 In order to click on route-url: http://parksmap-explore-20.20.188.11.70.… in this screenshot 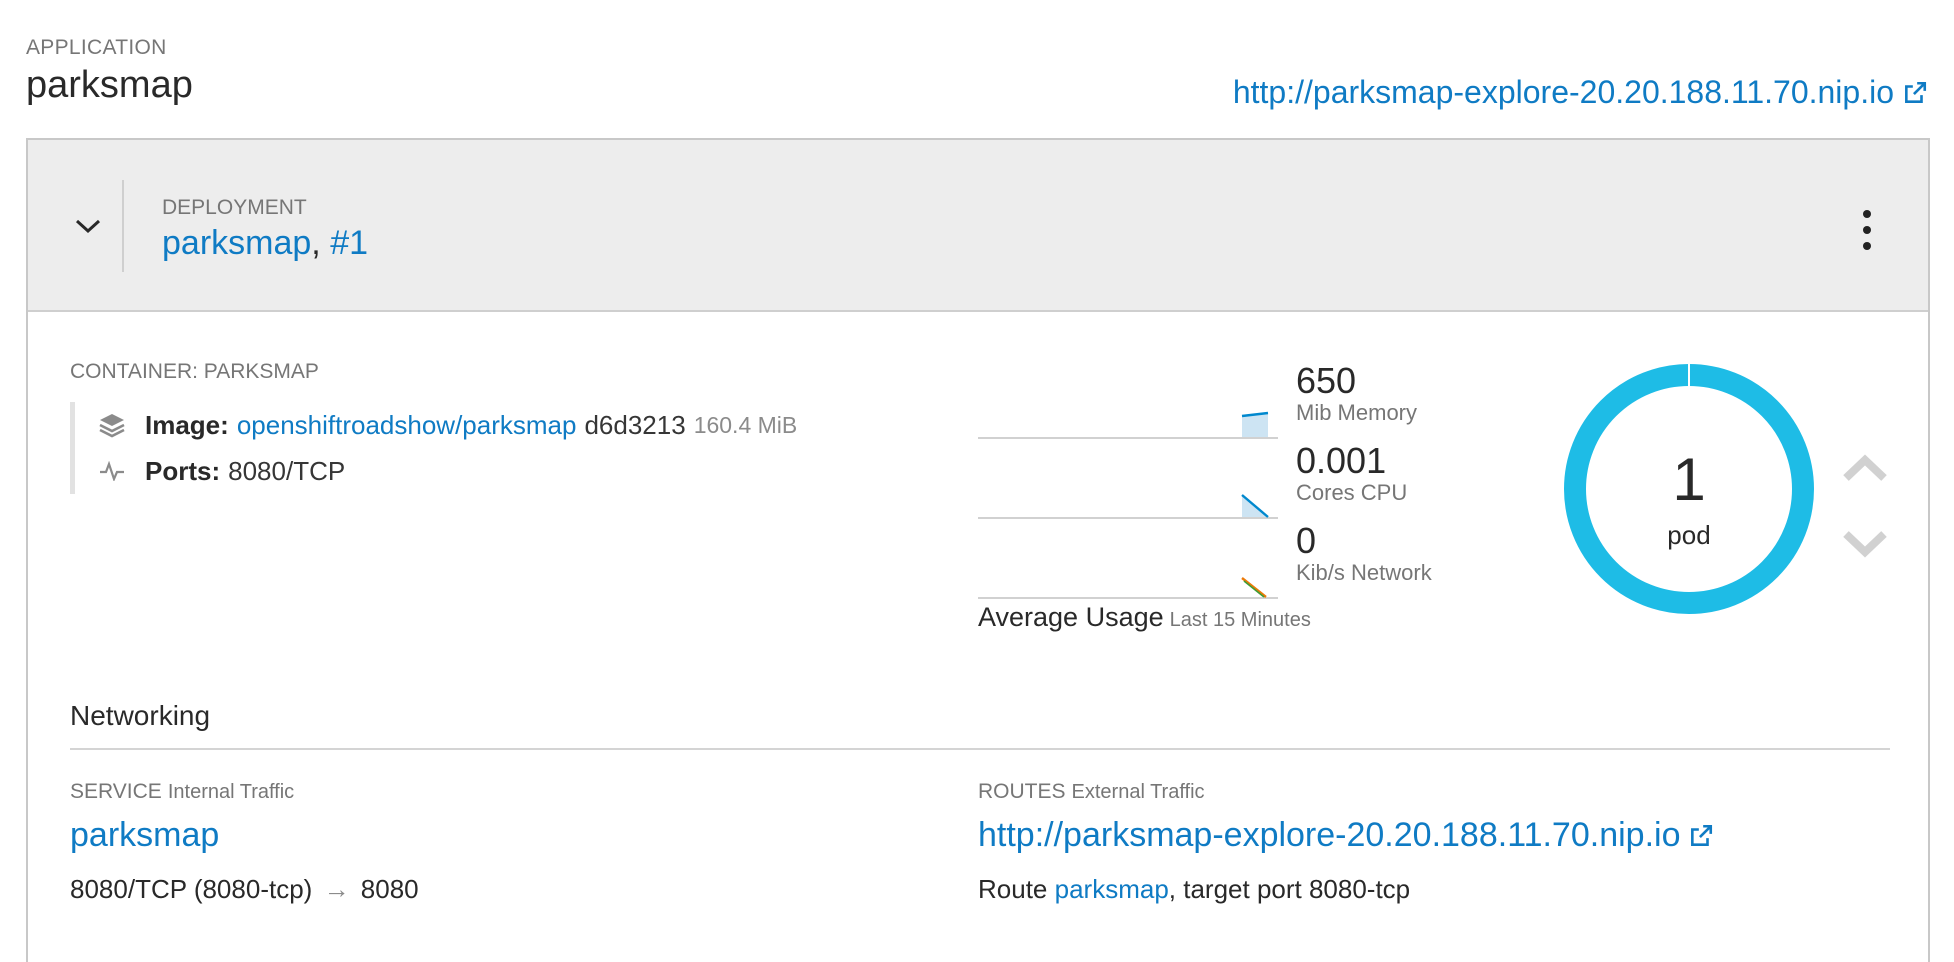, I will do `click(1329, 835)`.